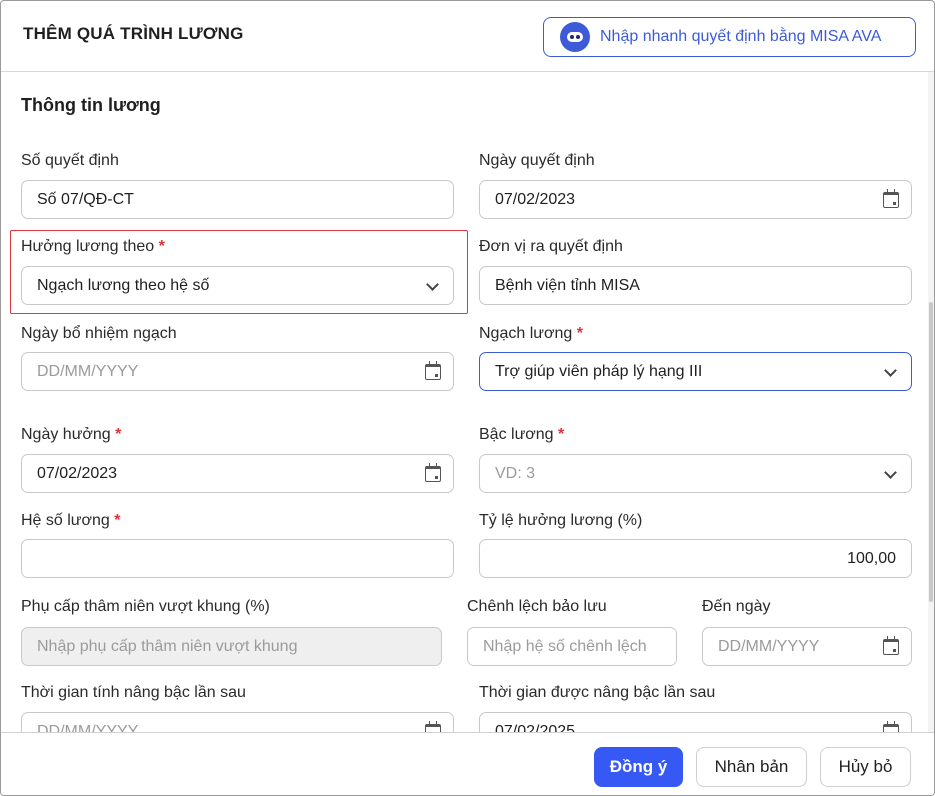 The width and height of the screenshot is (935, 796). I want to click on seniority-allowance-placeholder: Nhập phụ cấp thâm niên vượt khung, so click(167, 646).